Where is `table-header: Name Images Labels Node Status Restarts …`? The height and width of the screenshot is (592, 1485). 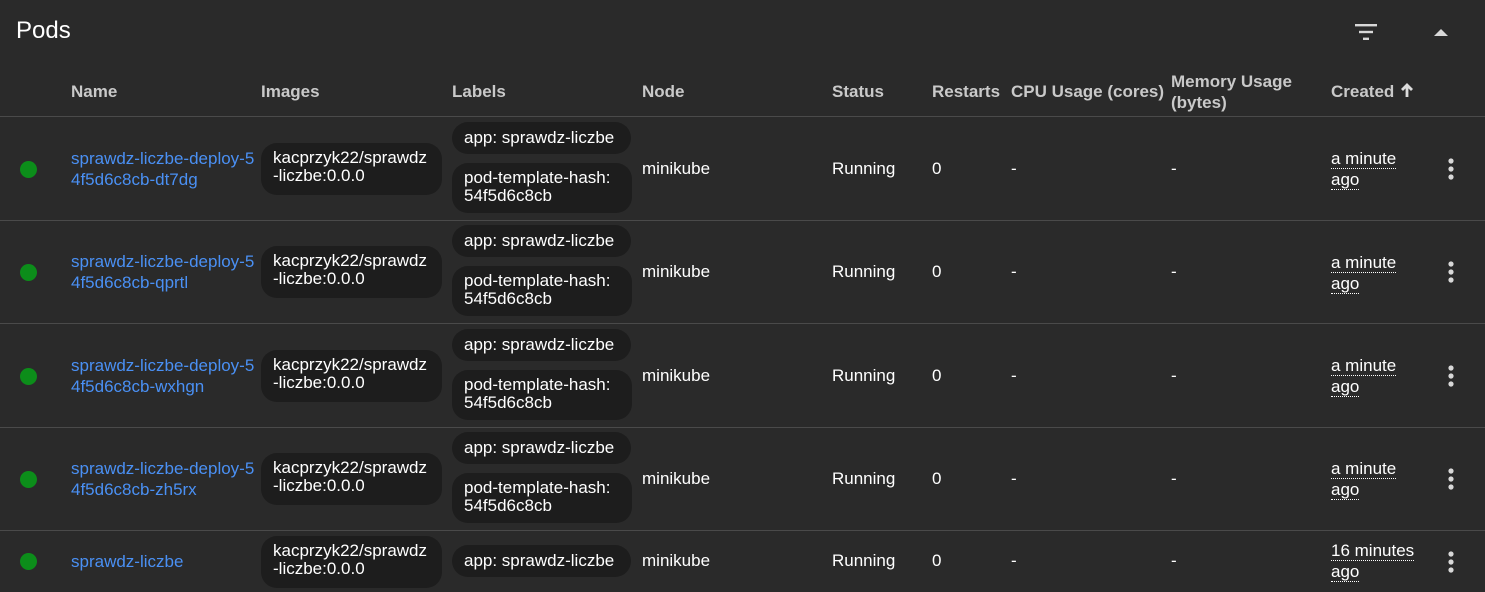 table-header: Name Images Labels Node Status Restarts … is located at coordinates (742, 91).